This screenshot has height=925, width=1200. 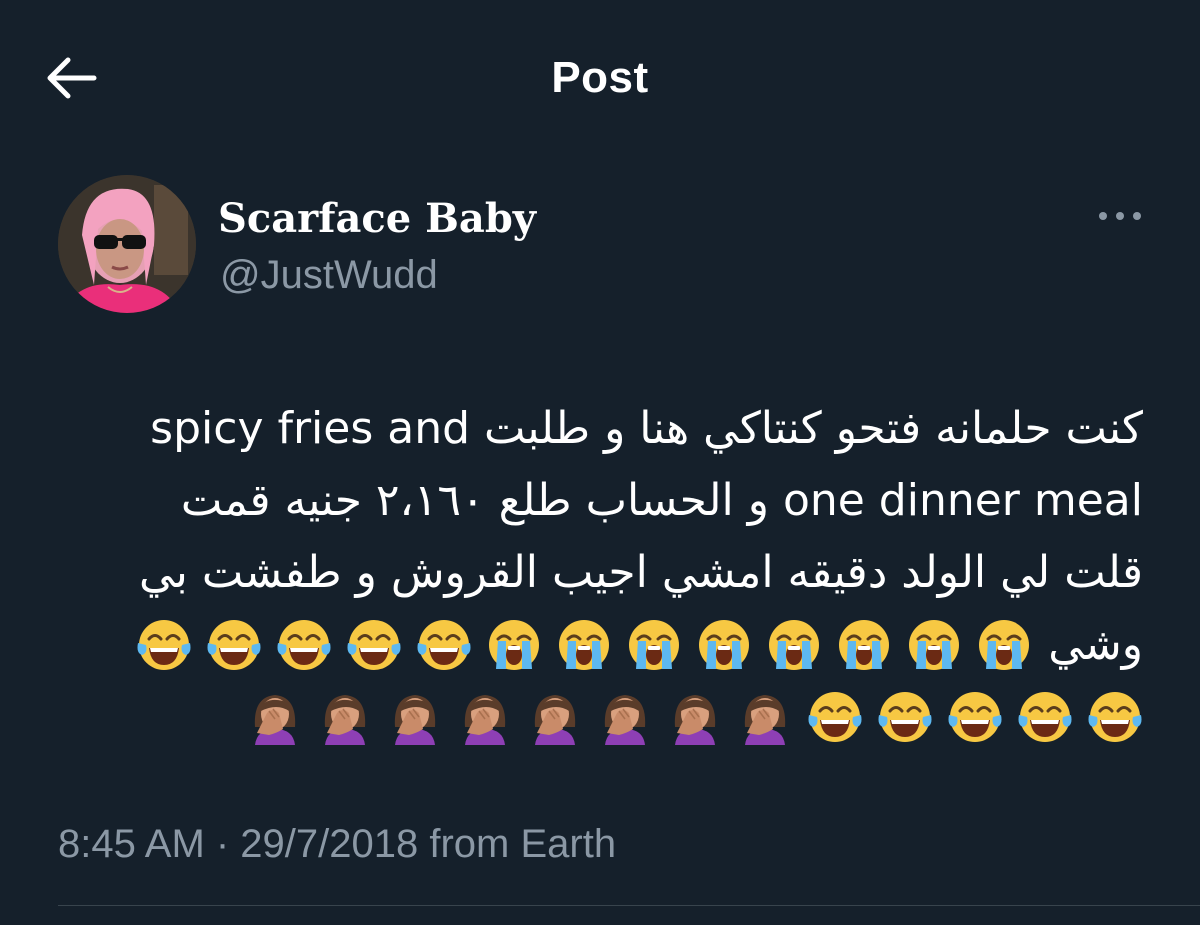 What do you see at coordinates (377, 219) in the screenshot?
I see `display-name: Scarface Baby` at bounding box center [377, 219].